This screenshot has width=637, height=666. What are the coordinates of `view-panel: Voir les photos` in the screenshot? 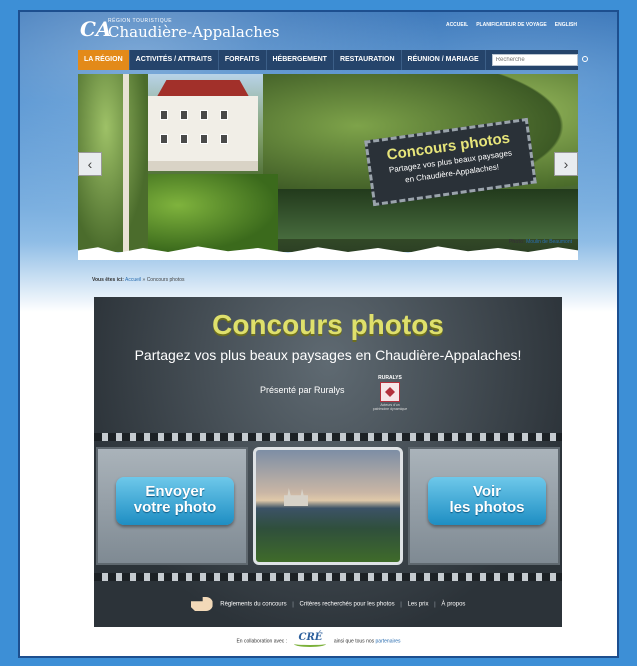 It's located at (484, 506).